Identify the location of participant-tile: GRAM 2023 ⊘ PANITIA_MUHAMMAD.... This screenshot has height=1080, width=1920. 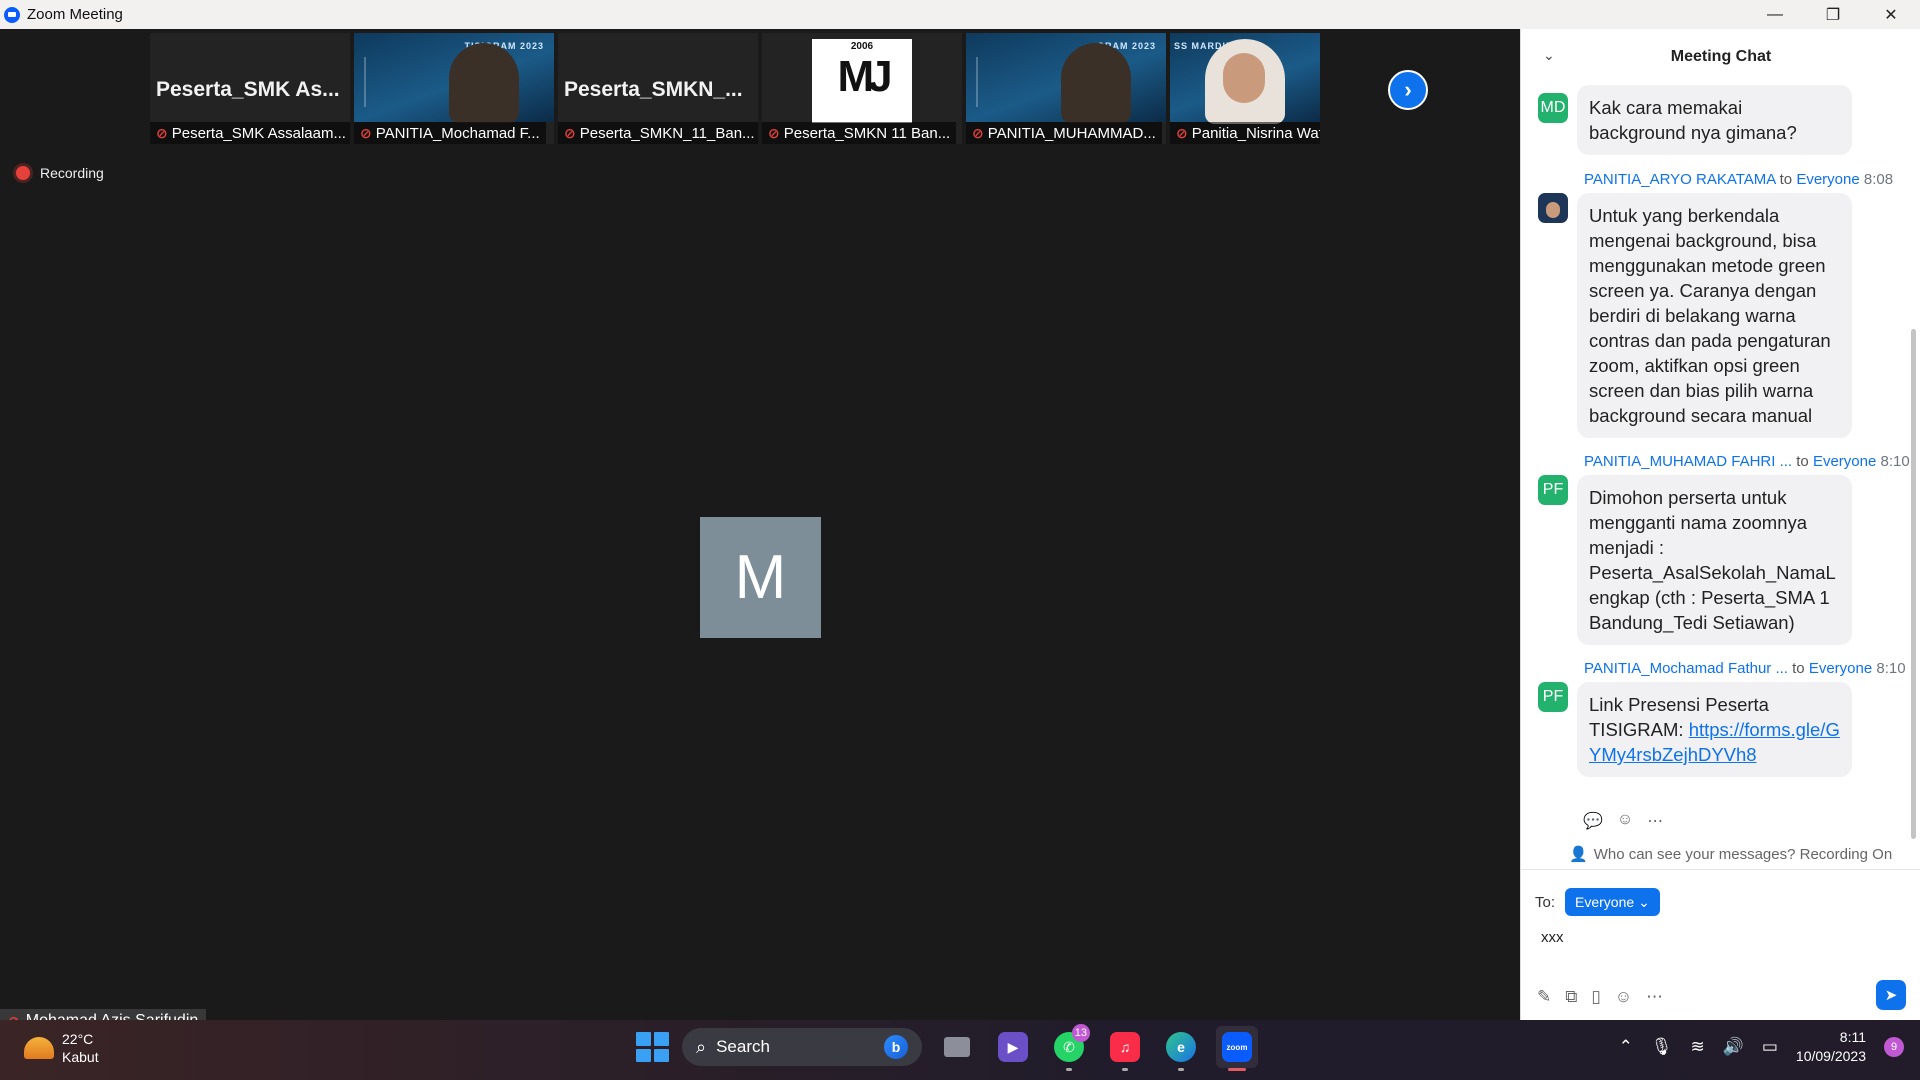
(1066, 88).